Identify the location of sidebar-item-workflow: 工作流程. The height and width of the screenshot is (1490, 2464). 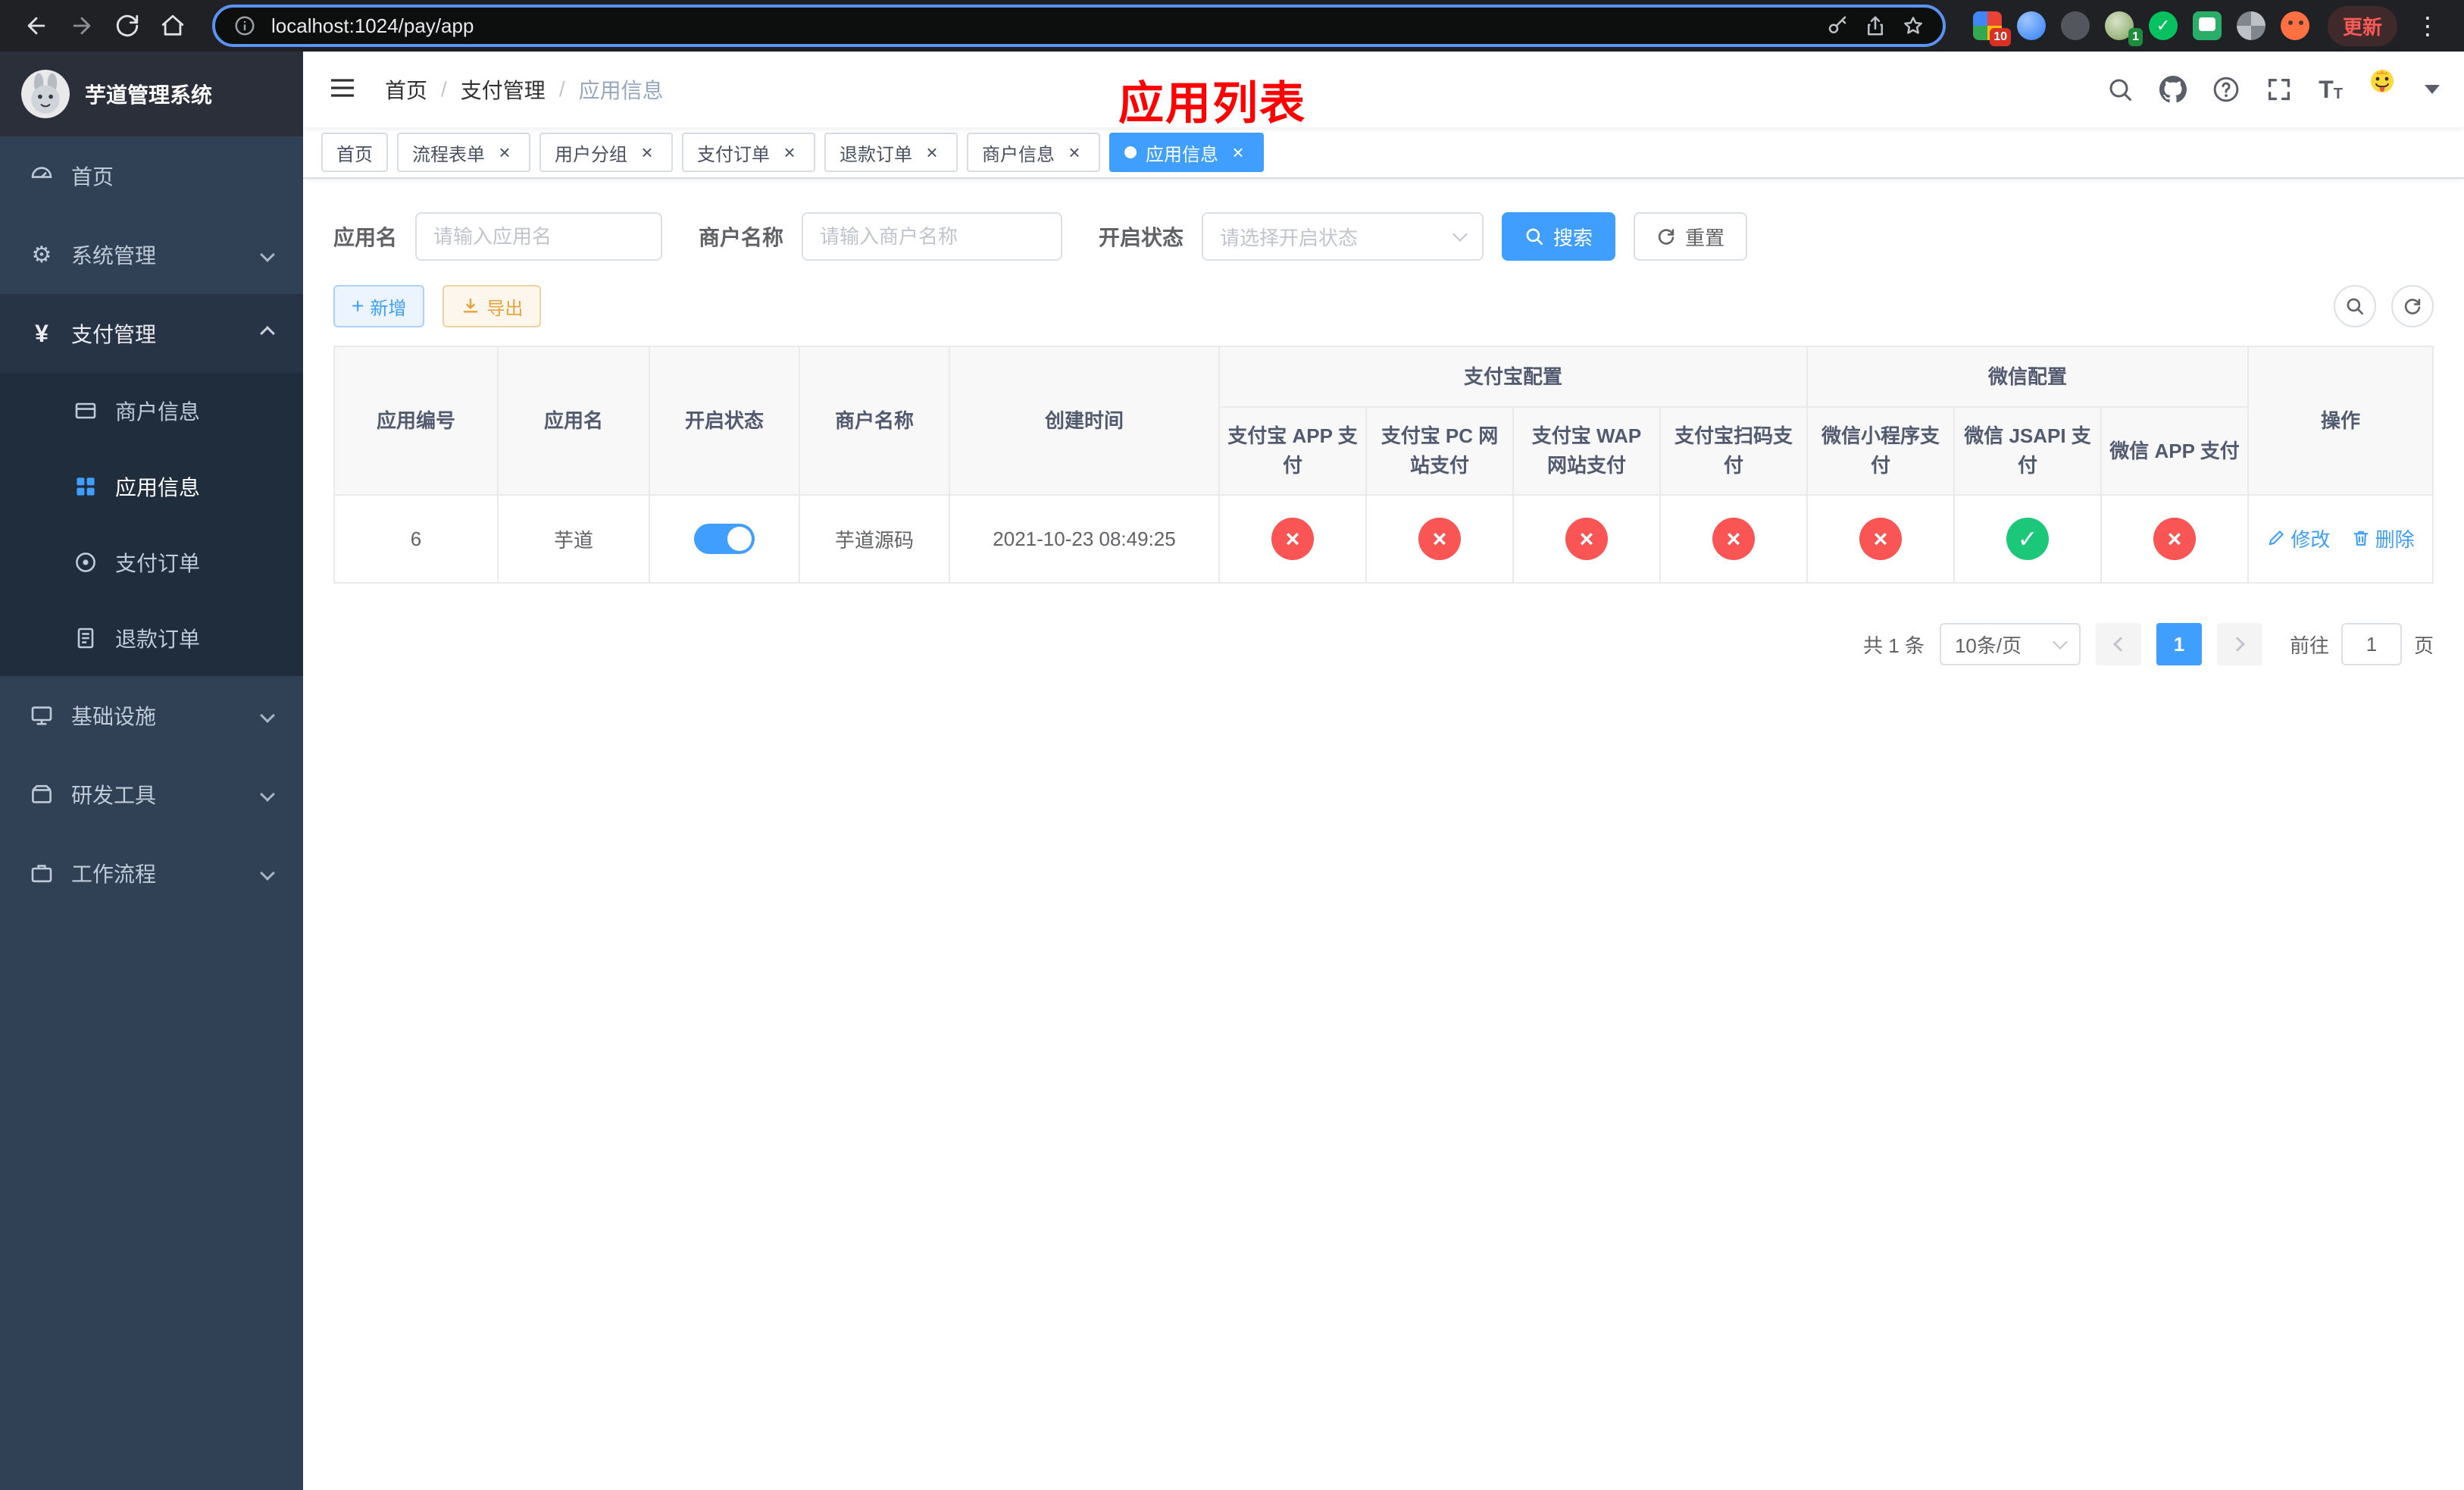
(151, 873).